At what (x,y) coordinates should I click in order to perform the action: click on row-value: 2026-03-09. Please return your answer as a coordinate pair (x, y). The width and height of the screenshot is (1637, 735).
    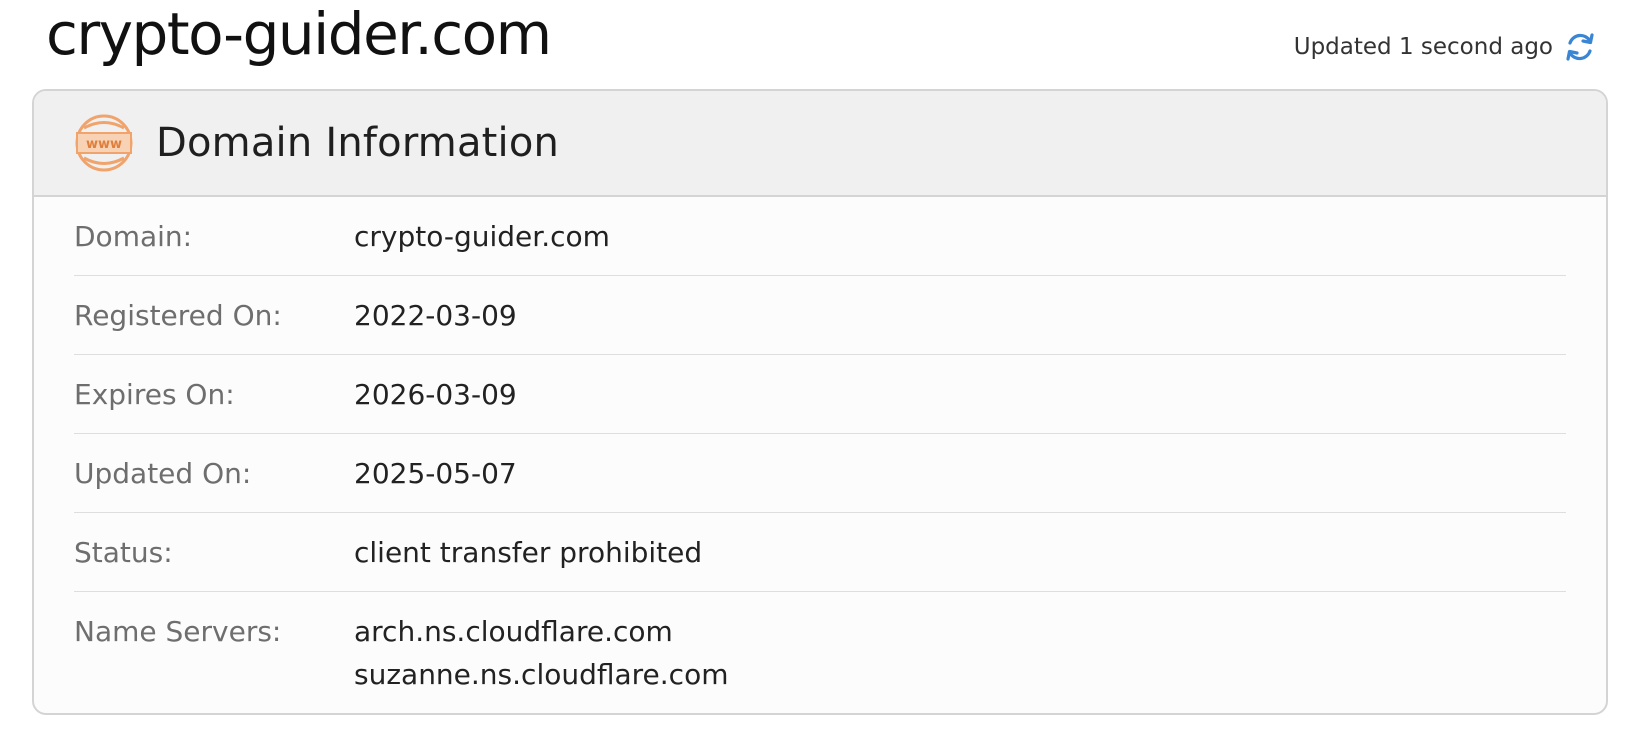
    Looking at the image, I should click on (435, 394).